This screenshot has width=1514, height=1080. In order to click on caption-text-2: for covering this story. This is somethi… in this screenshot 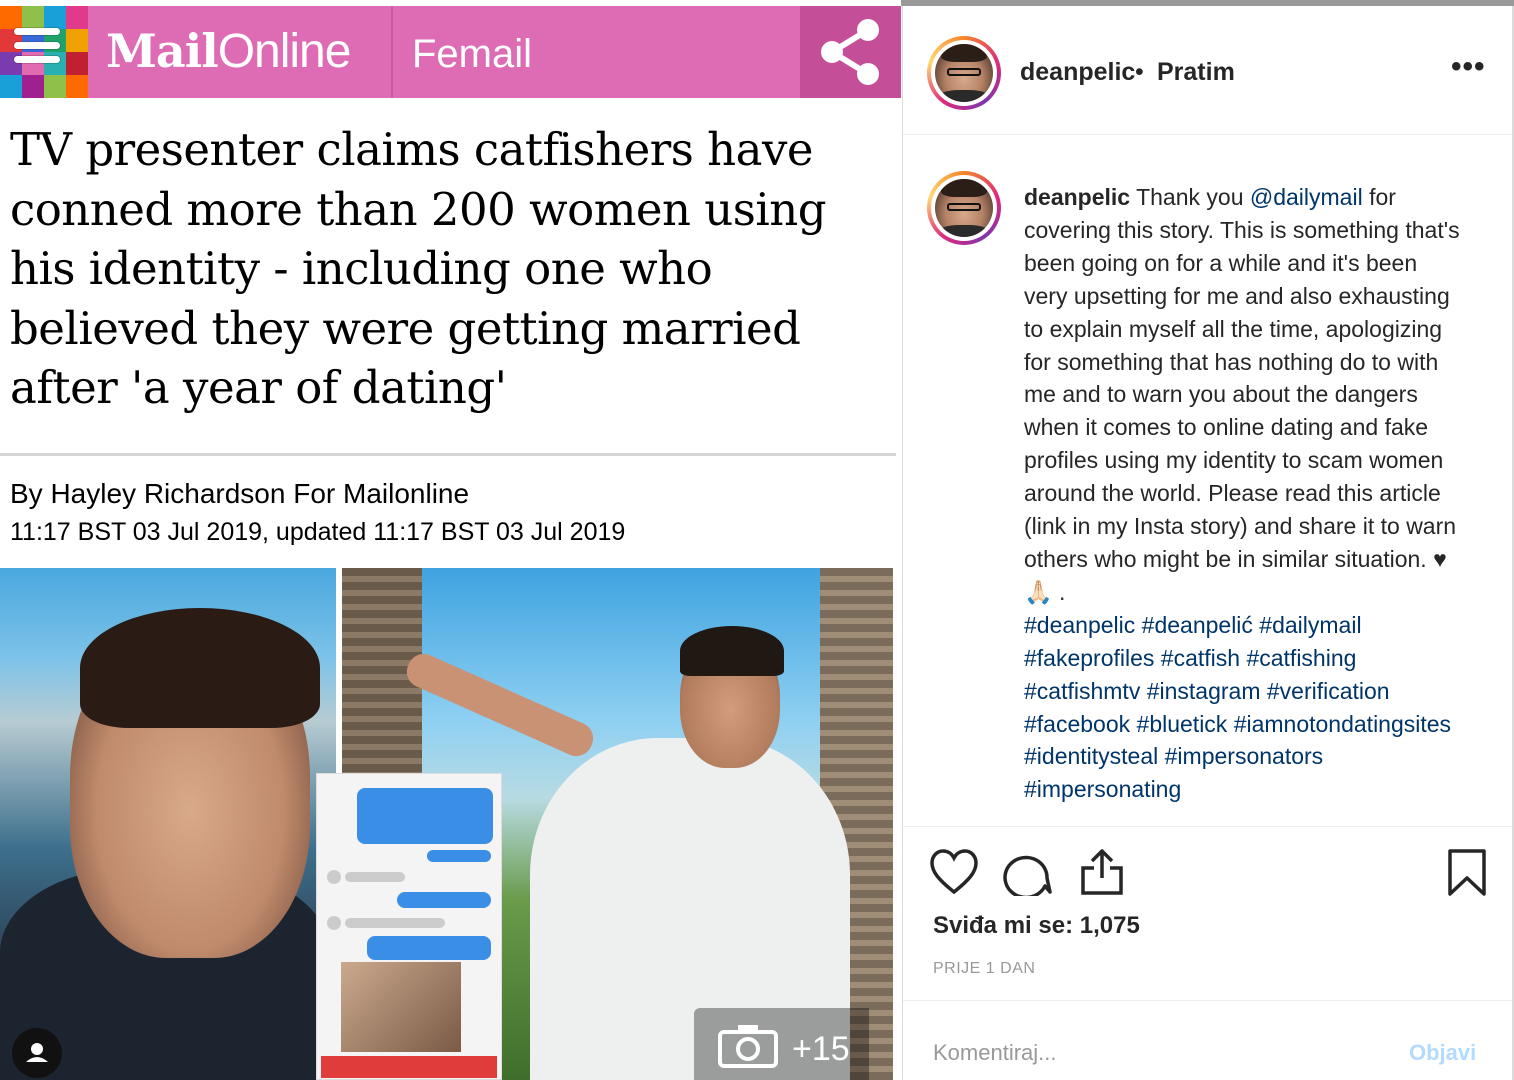, I will do `click(1242, 394)`.